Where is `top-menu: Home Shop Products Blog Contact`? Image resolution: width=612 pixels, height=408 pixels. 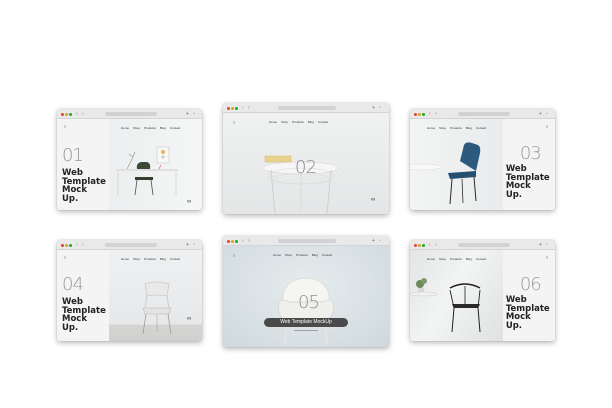
top-menu: Home Shop Products Blog Contact is located at coordinates (456, 259).